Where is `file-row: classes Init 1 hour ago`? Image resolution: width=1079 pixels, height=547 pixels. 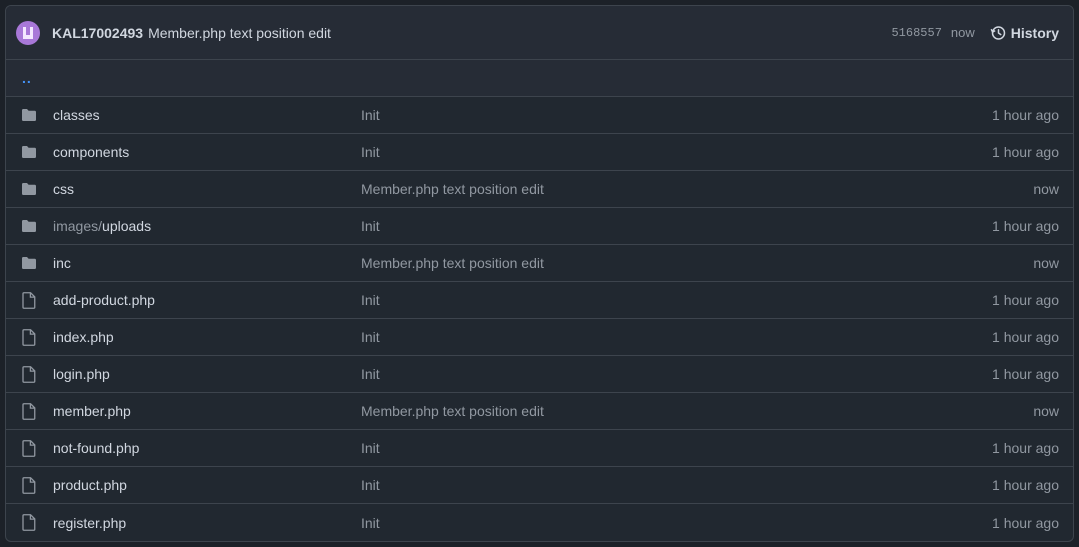 file-row: classes Init 1 hour ago is located at coordinates (539, 115).